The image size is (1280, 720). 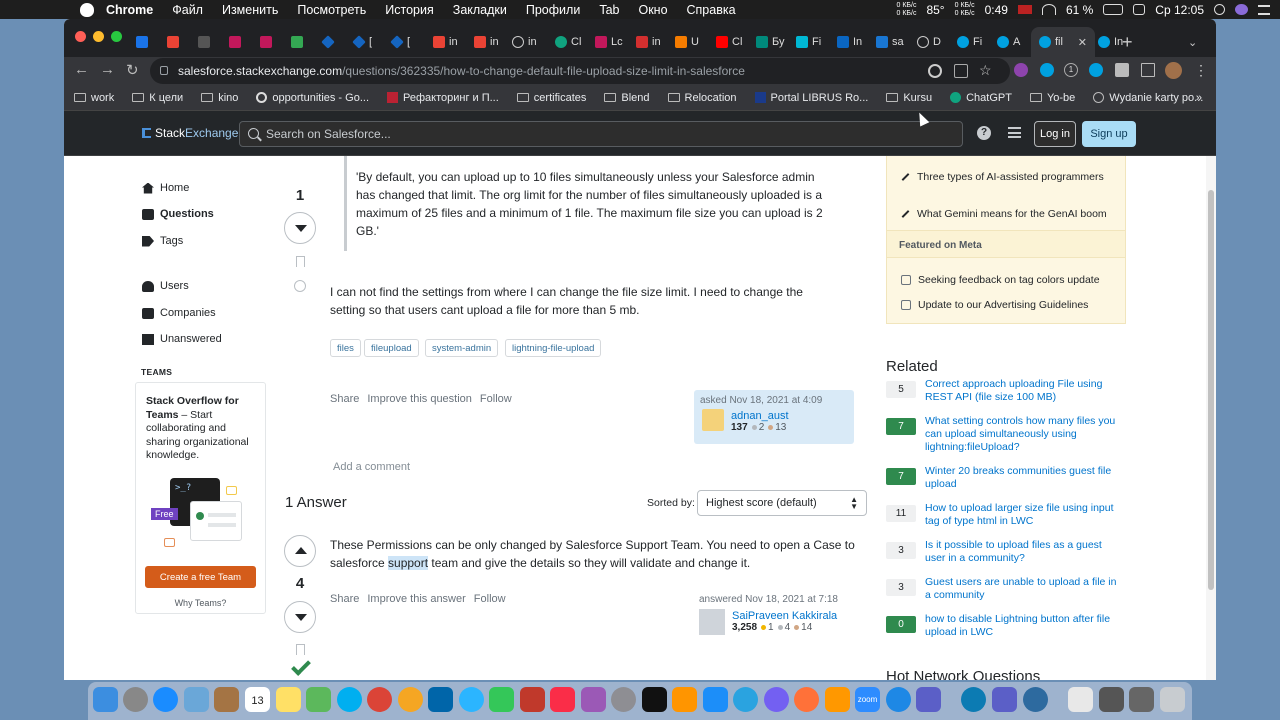 I want to click on tab-sa: sa, so click(x=890, y=42).